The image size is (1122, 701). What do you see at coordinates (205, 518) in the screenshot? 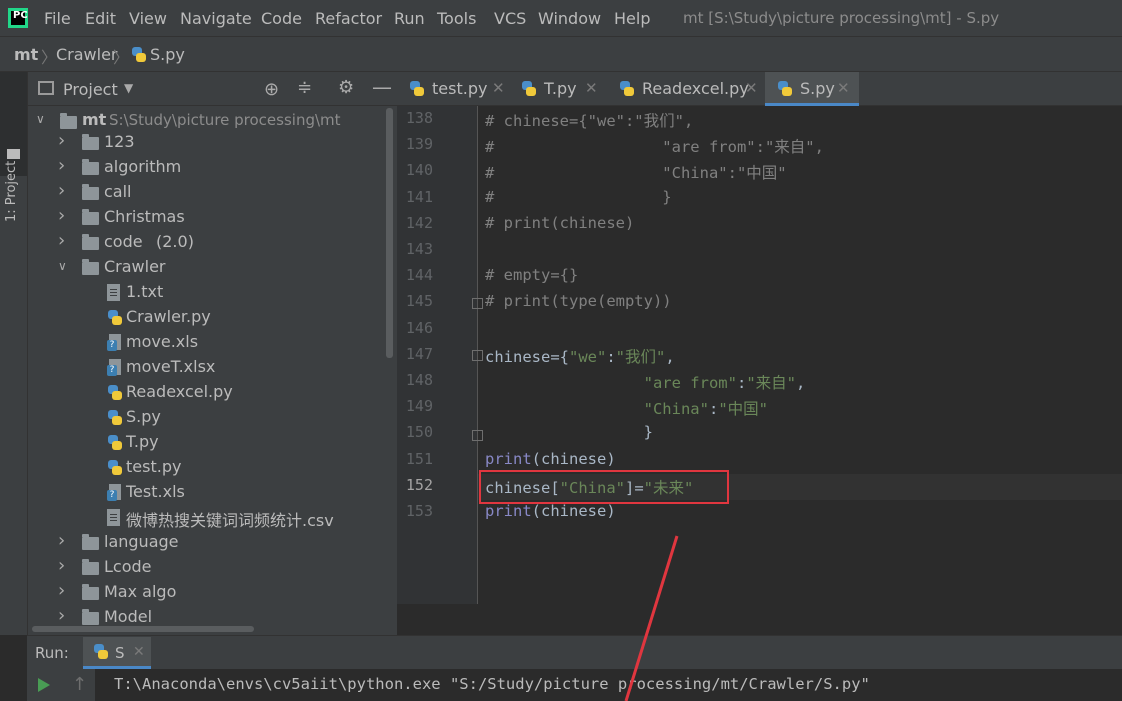
I see `tree-file-row: 微博热搜关键词词频统计.csv` at bounding box center [205, 518].